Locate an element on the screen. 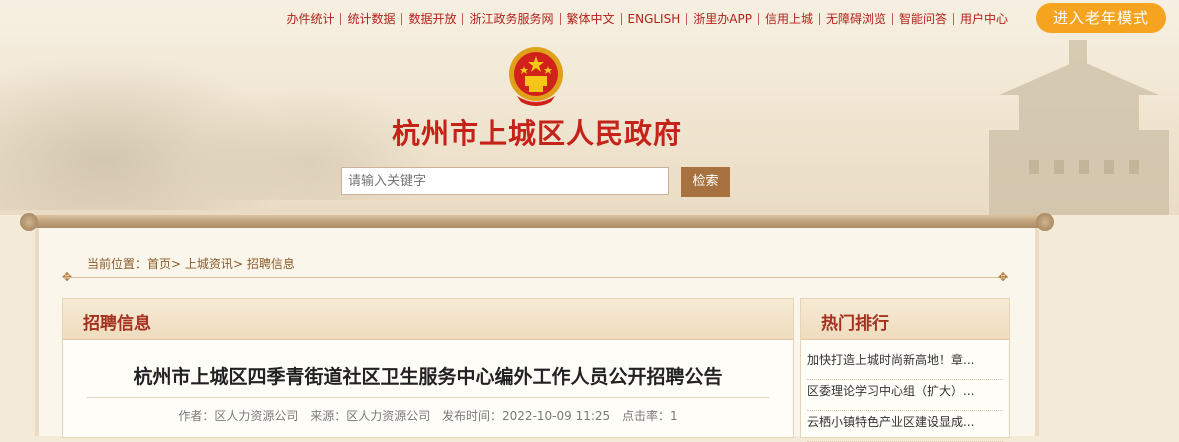  breadcrumb-home: 首页 is located at coordinates (159, 264).